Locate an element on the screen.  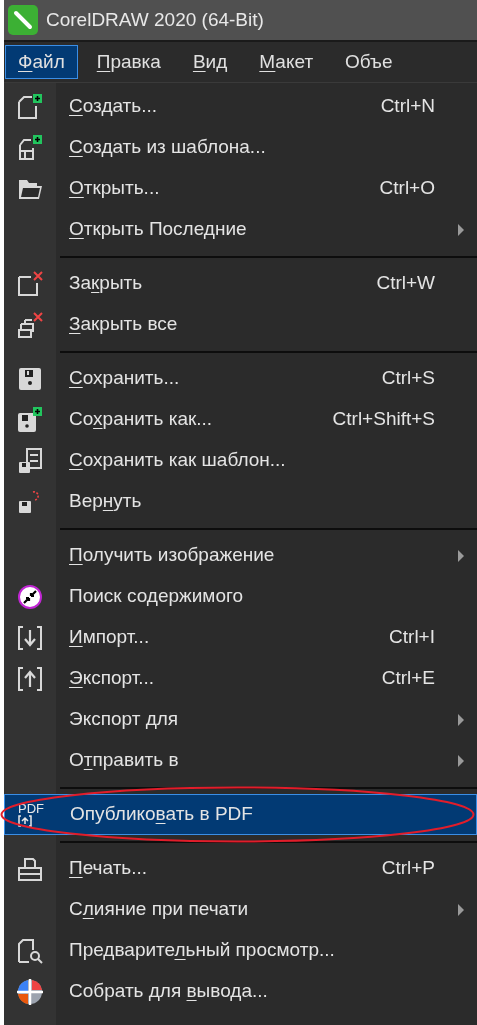
menu-item-label: Открыть Последние is located at coordinates (158, 229).